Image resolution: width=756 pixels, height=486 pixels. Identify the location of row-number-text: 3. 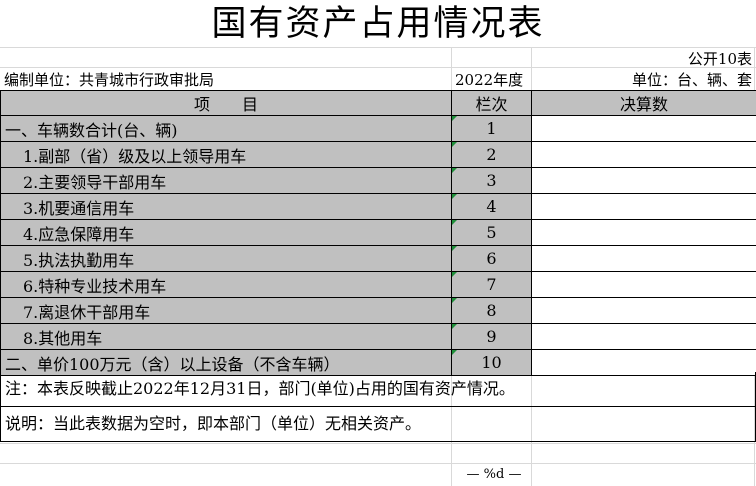
(491, 180).